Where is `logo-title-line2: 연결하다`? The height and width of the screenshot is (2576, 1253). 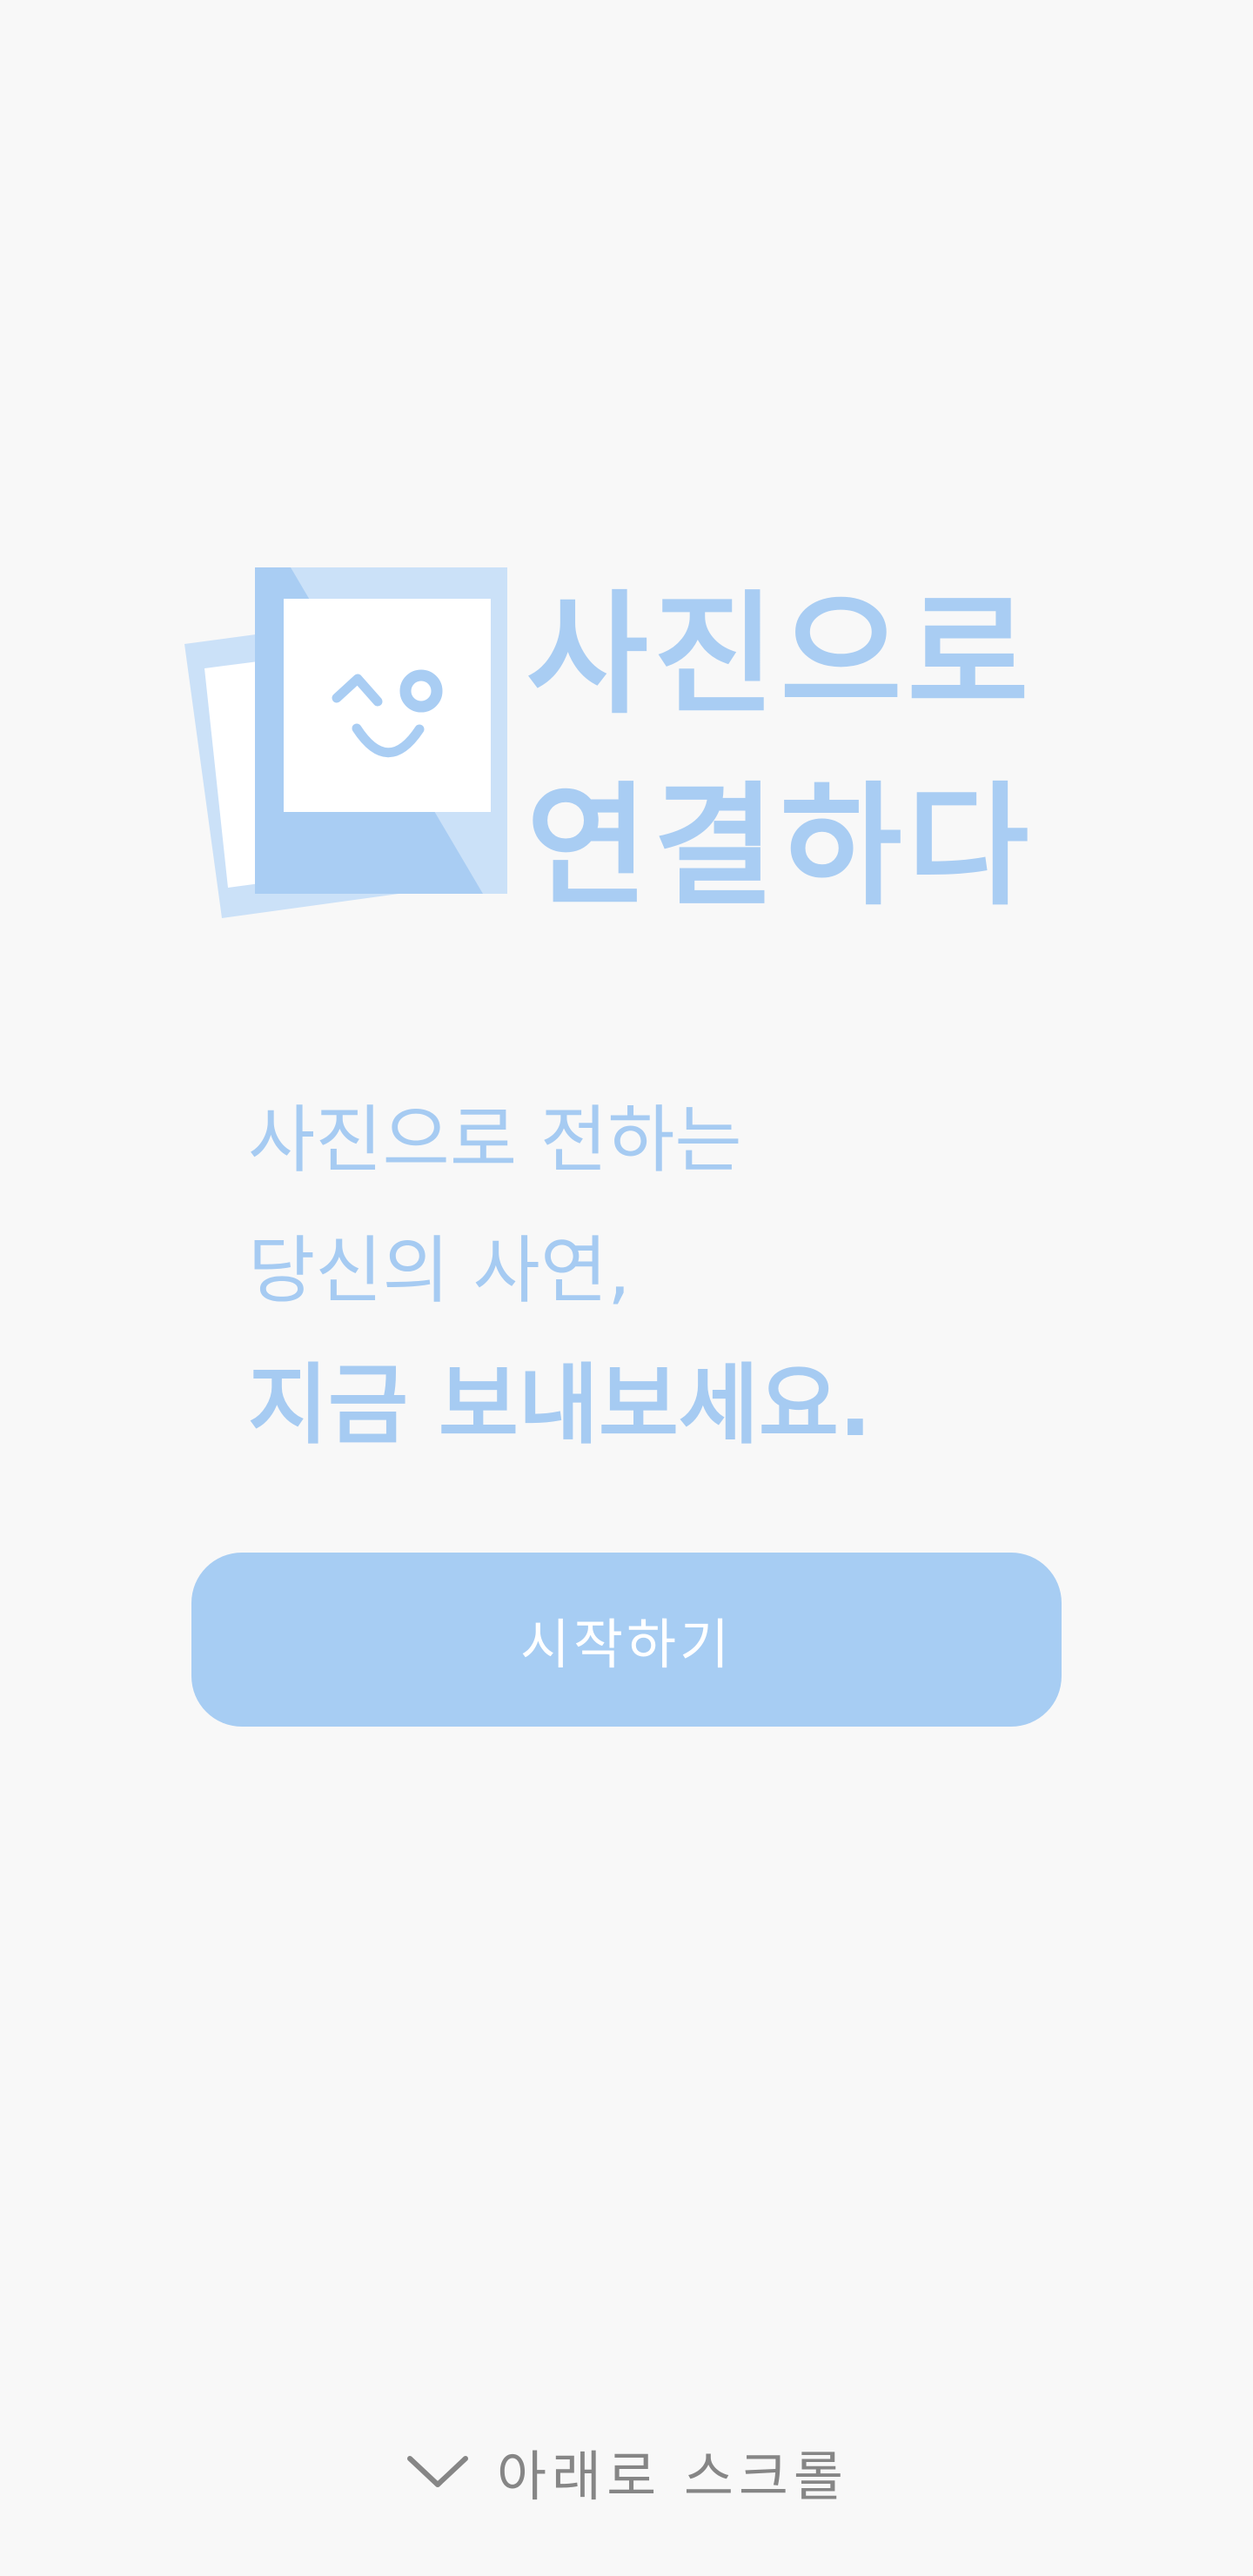 logo-title-line2: 연결하다 is located at coordinates (780, 846).